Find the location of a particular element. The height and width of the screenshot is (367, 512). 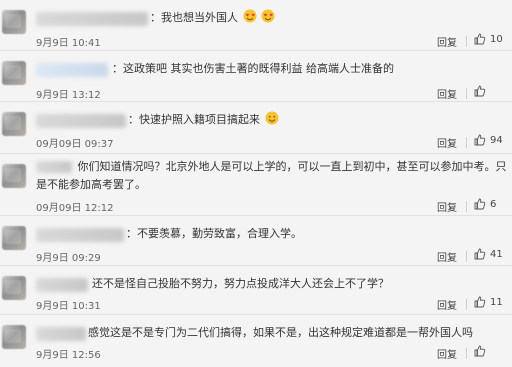

like-button: 41 is located at coordinates (493, 254).